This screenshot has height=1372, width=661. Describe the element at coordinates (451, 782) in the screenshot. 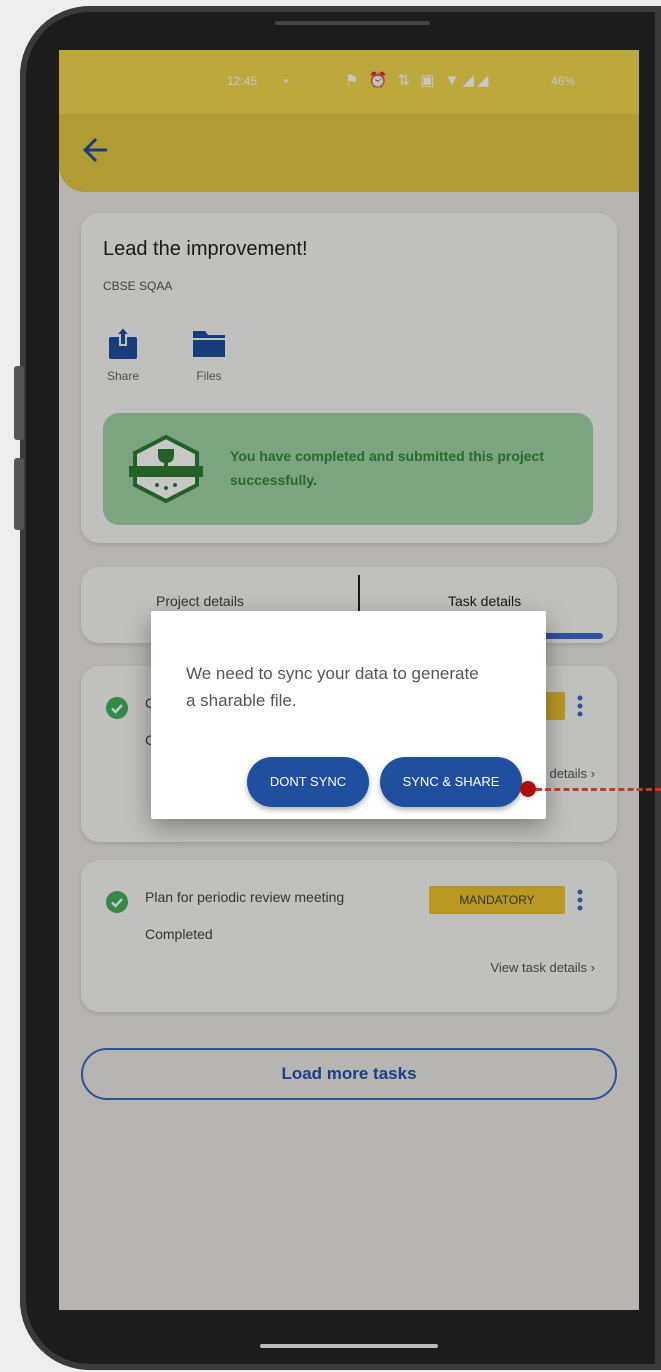

I see `sync-share-button: SYNC & SHARE` at that location.